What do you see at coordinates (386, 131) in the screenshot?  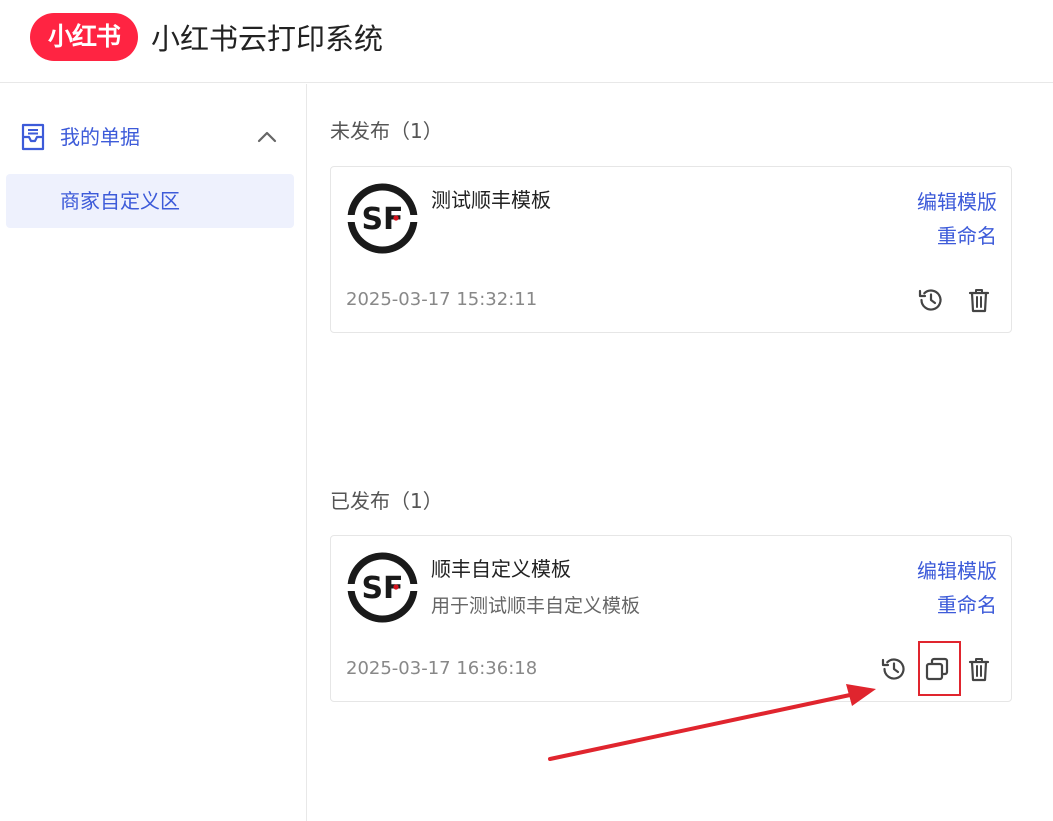 I see `unpublished-section-title: 未发布（1）` at bounding box center [386, 131].